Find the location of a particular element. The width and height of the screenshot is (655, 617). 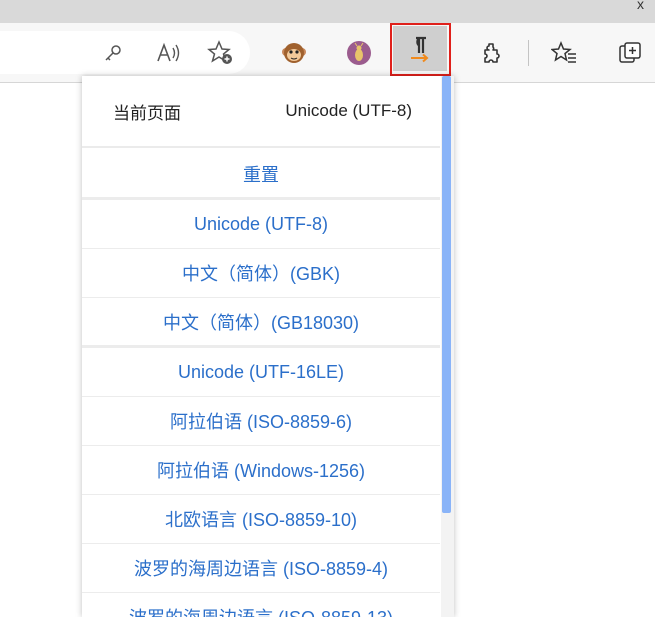

window-close-button: x is located at coordinates (641, 11).